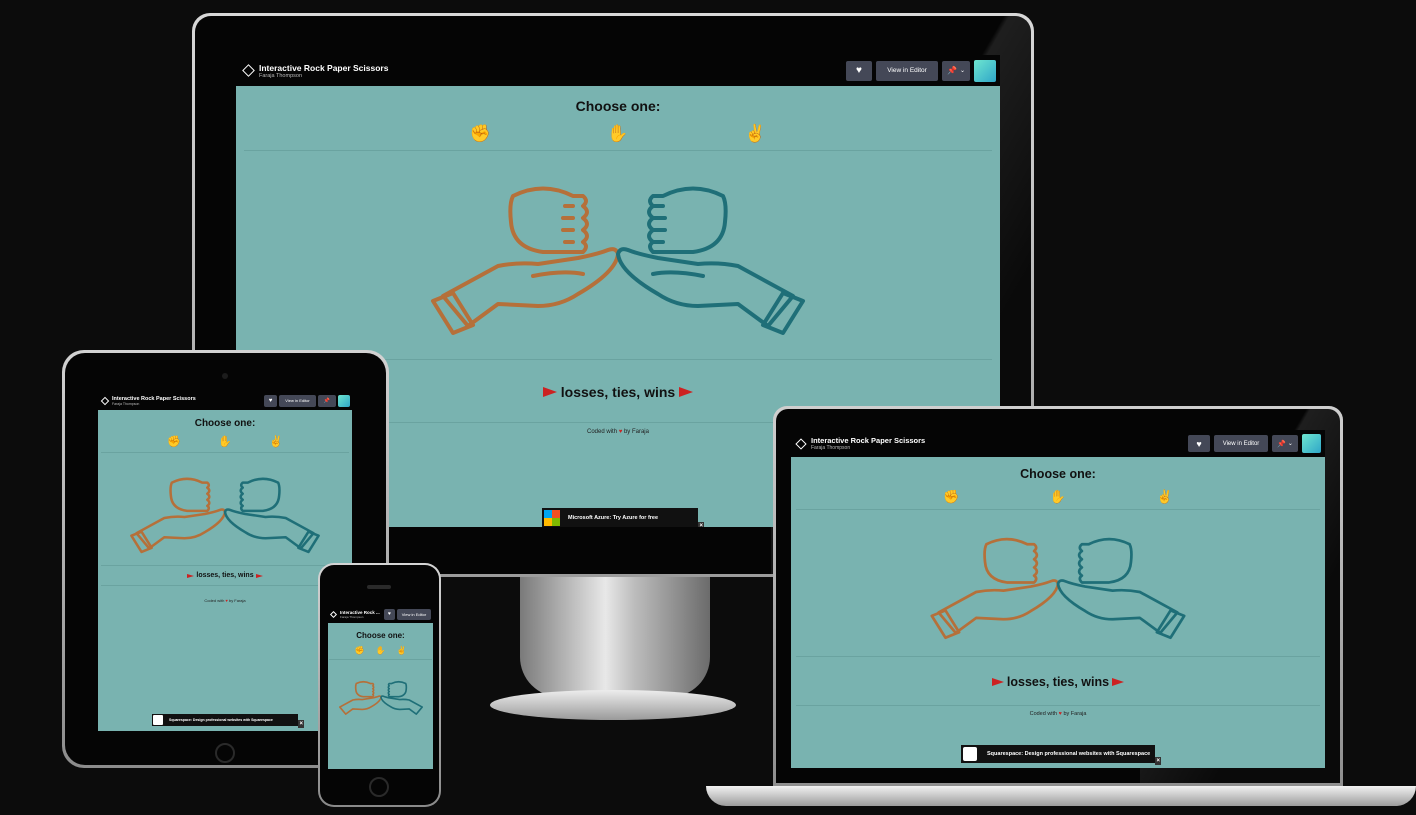 The width and height of the screenshot is (1416, 815). I want to click on camera-icon, so click(225, 376).